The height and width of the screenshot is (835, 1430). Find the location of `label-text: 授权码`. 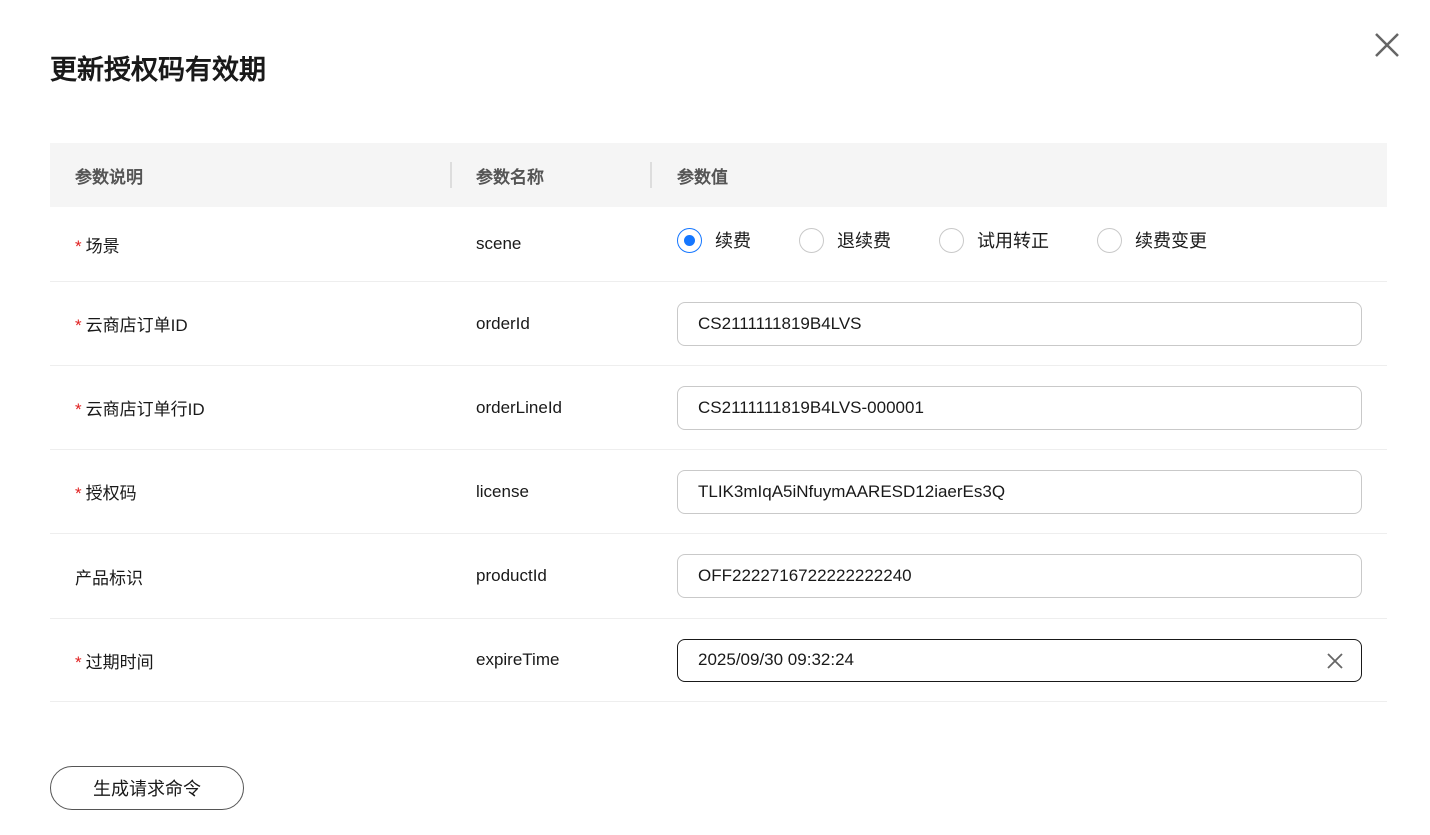

label-text: 授权码 is located at coordinates (111, 493).